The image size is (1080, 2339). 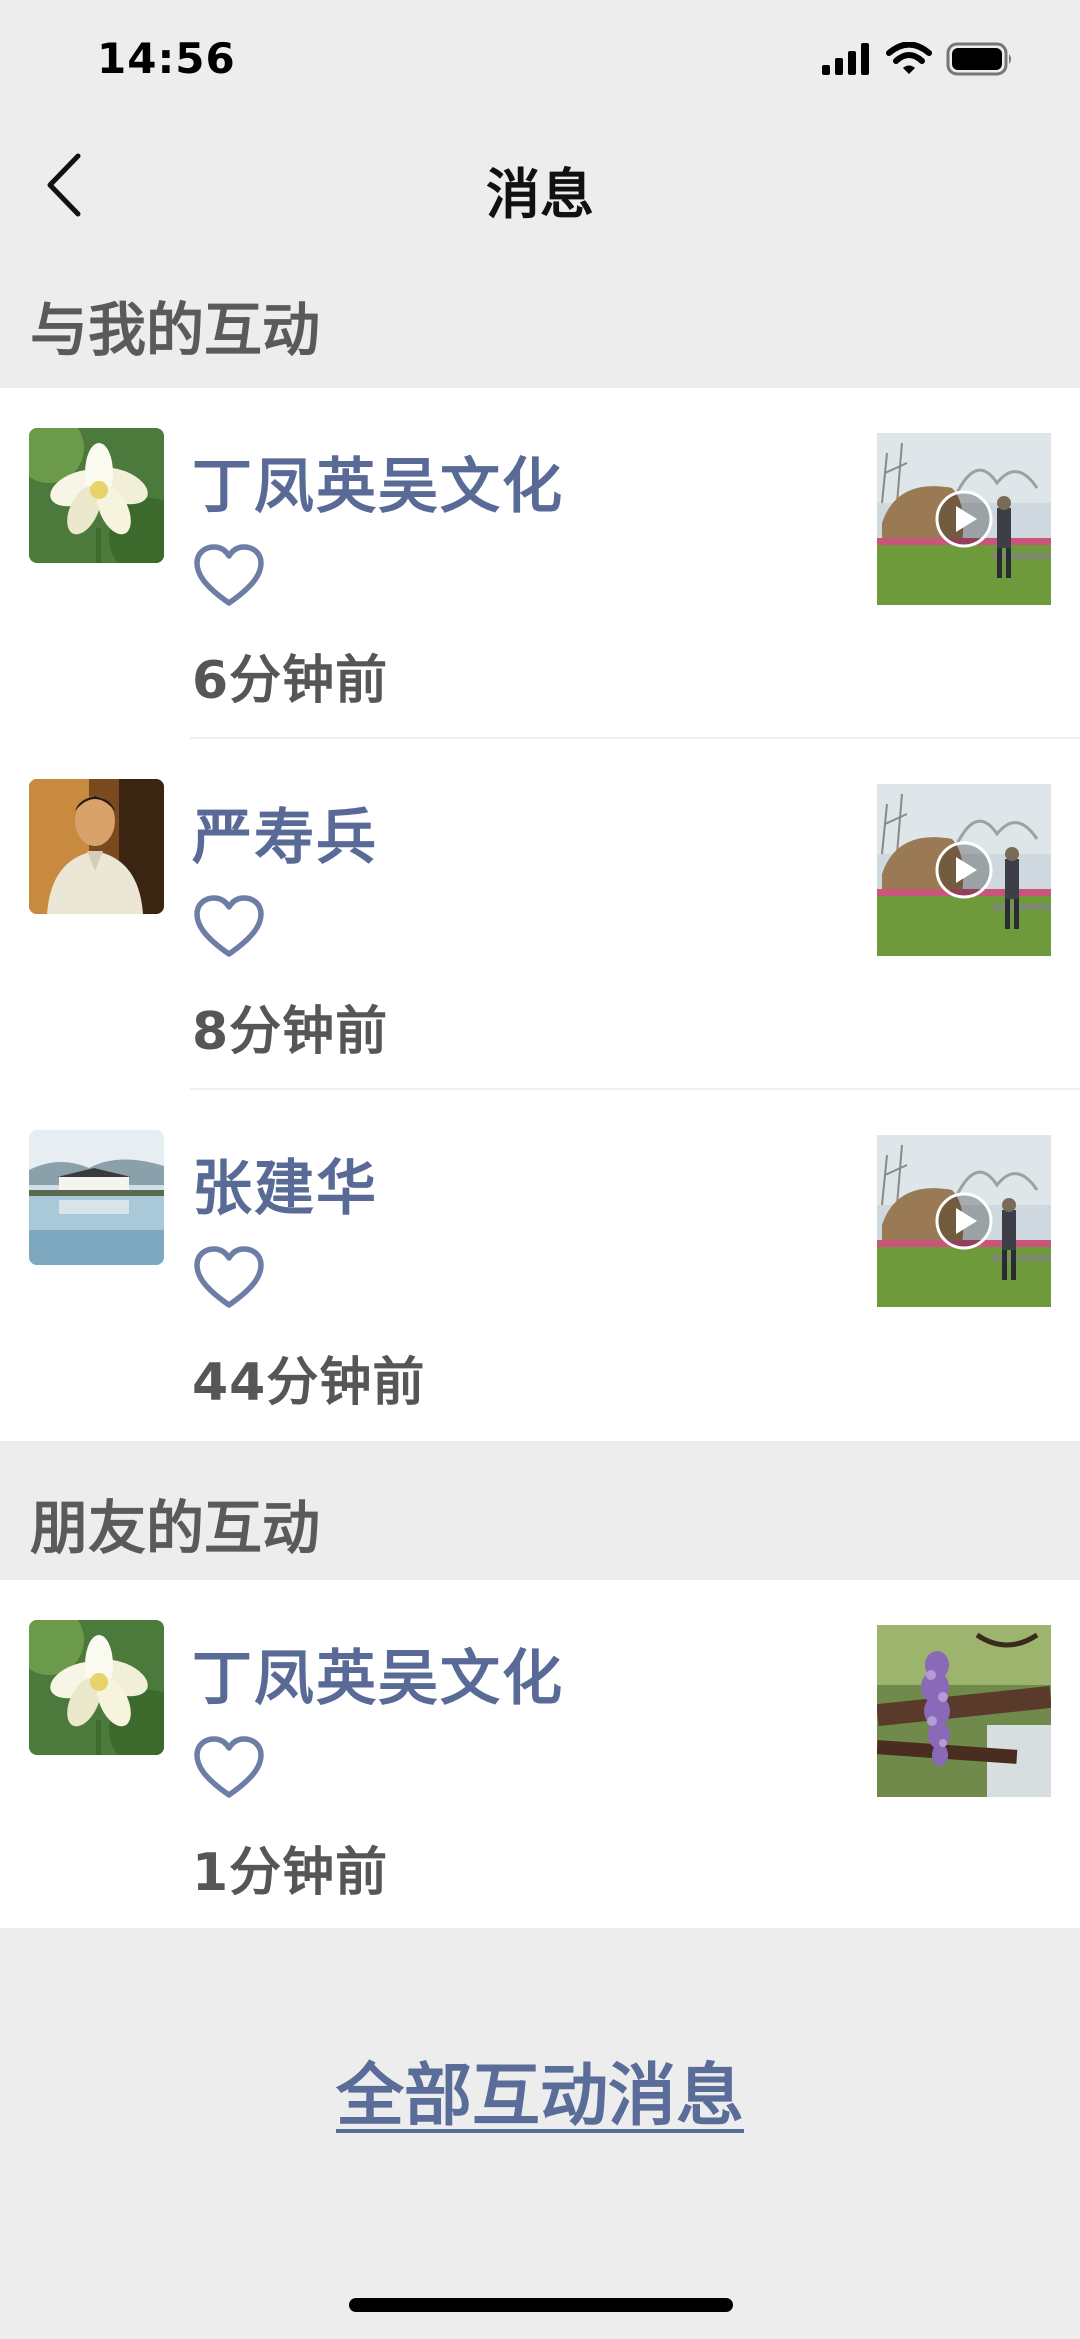 I want to click on username: 张建华, so click(x=285, y=1183).